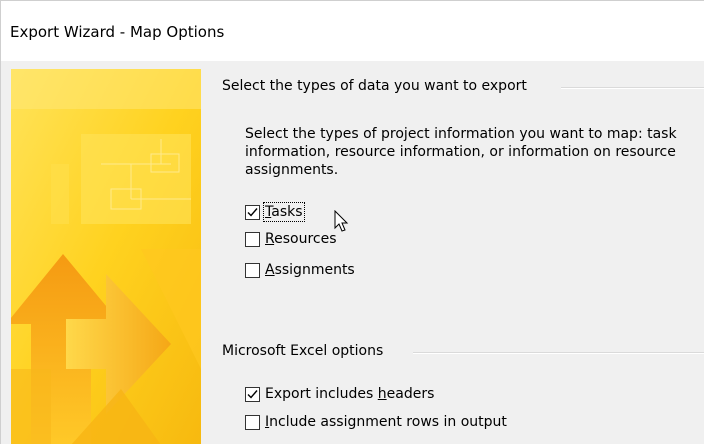 This screenshot has height=444, width=704. I want to click on tasks-checkbox: Tasks, so click(275, 212).